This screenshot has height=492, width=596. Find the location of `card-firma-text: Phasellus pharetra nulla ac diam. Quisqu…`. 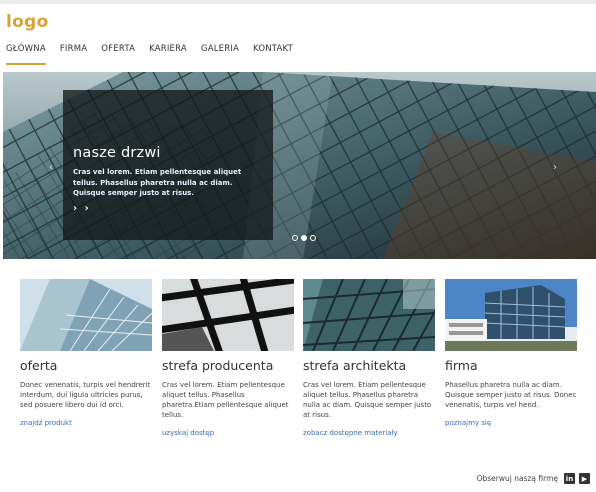

card-firma-text: Phasellus pharetra nulla ac diam. Quisqu… is located at coordinates (511, 395).